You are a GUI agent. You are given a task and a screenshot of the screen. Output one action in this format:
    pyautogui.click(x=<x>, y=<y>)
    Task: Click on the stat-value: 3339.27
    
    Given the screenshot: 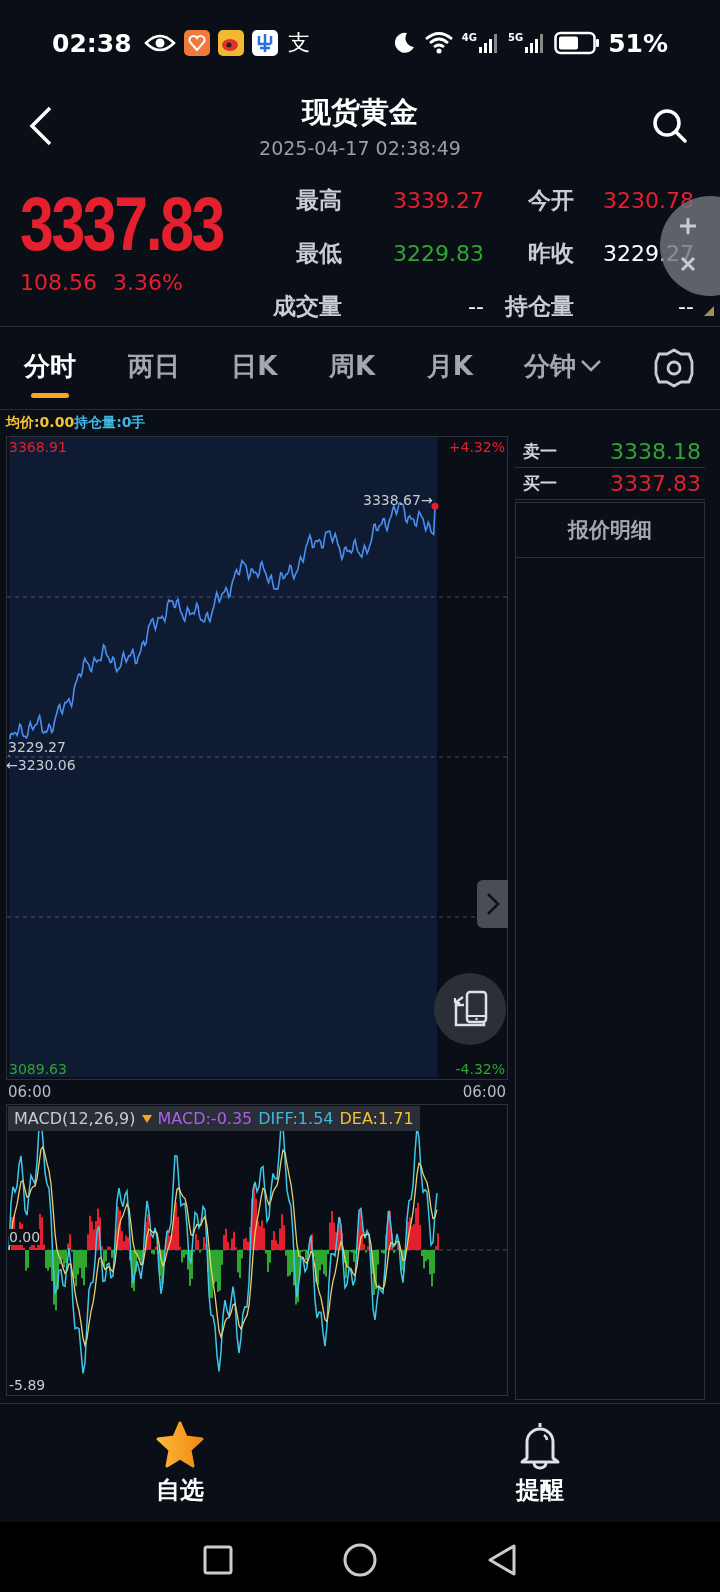 What is the action you would take?
    pyautogui.click(x=438, y=200)
    